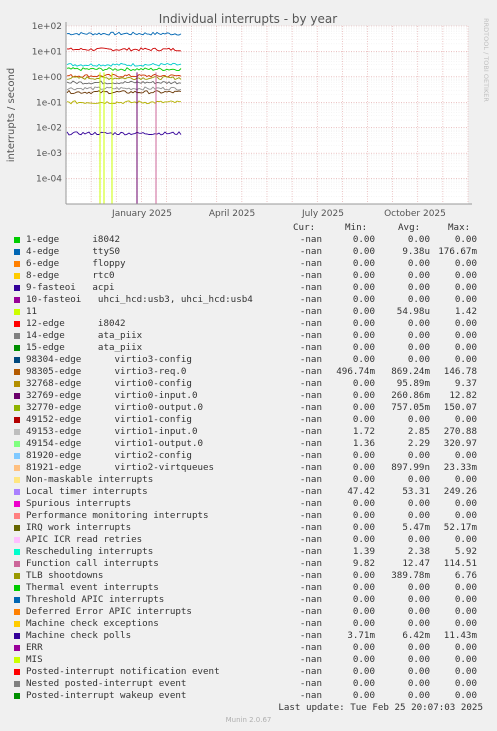 This screenshot has height=731, width=497. What do you see at coordinates (76, 323) in the screenshot?
I see `legend-label: 12-edge i8042` at bounding box center [76, 323].